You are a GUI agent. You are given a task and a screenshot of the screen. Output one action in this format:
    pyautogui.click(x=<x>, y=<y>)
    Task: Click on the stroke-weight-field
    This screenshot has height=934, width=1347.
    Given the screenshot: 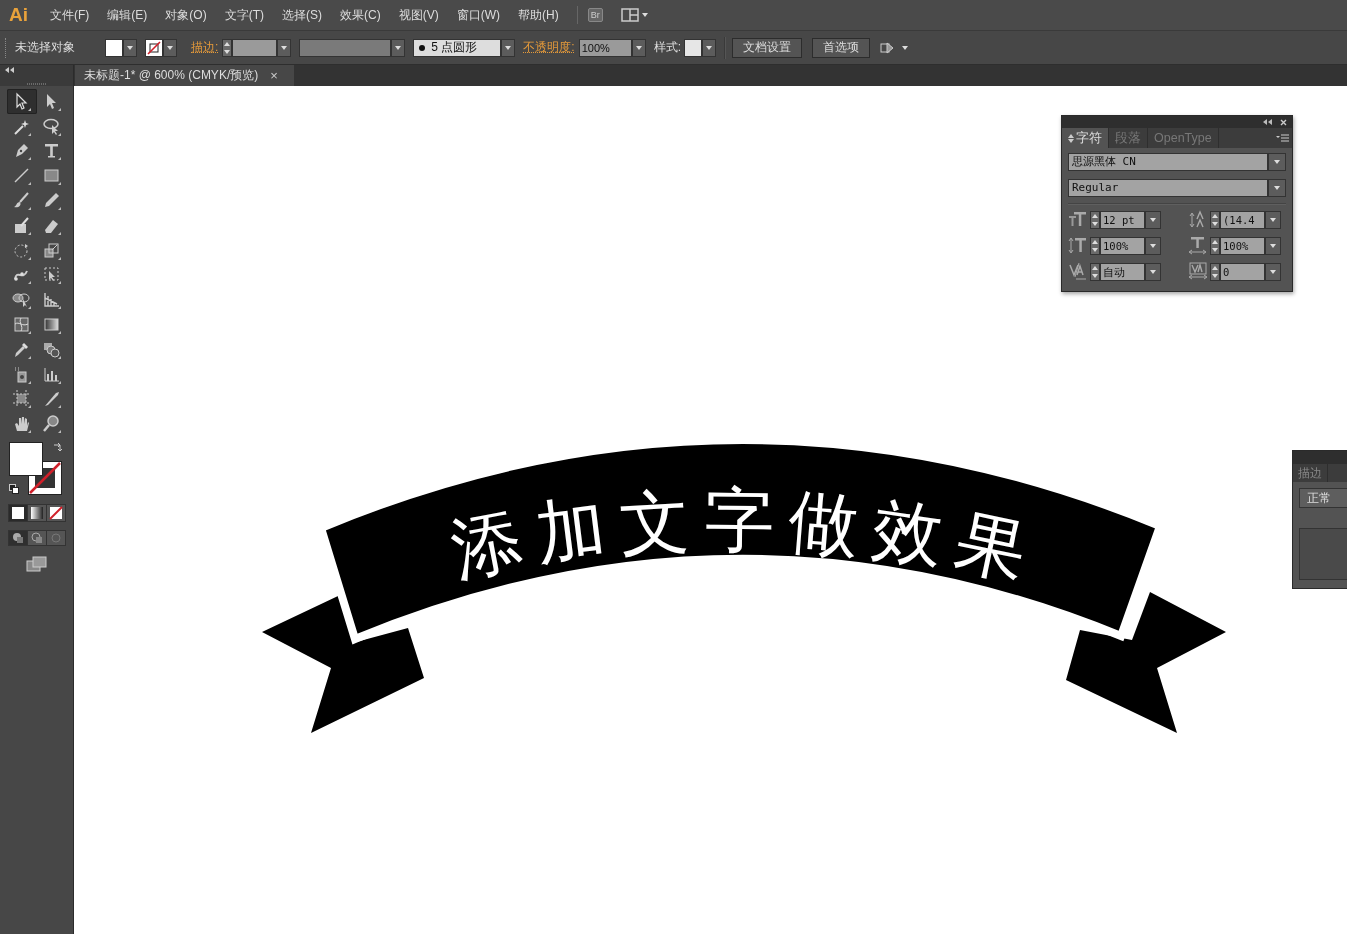 What is the action you would take?
    pyautogui.click(x=255, y=47)
    